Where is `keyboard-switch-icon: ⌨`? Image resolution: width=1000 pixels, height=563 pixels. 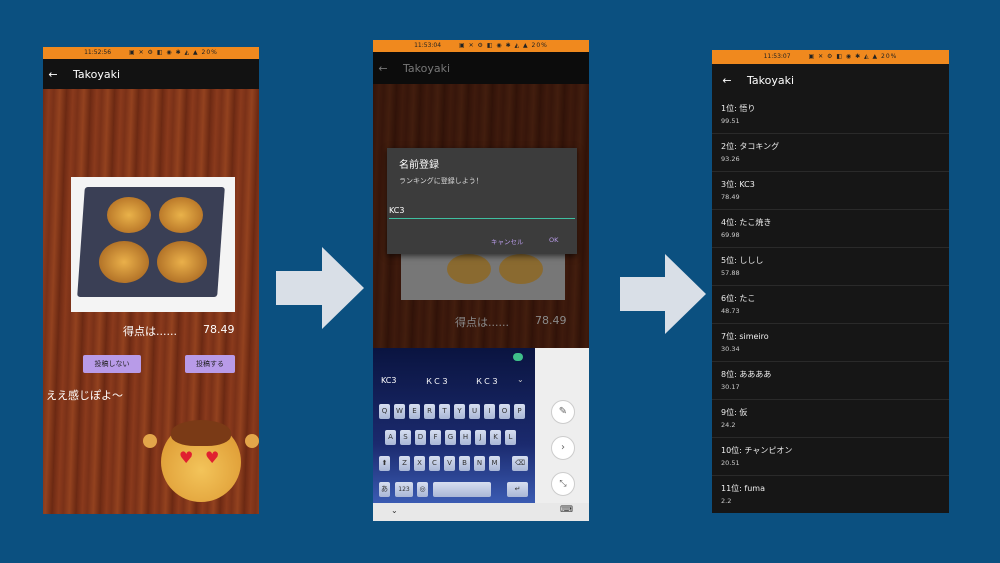
keyboard-switch-icon: ⌨ is located at coordinates (566, 510).